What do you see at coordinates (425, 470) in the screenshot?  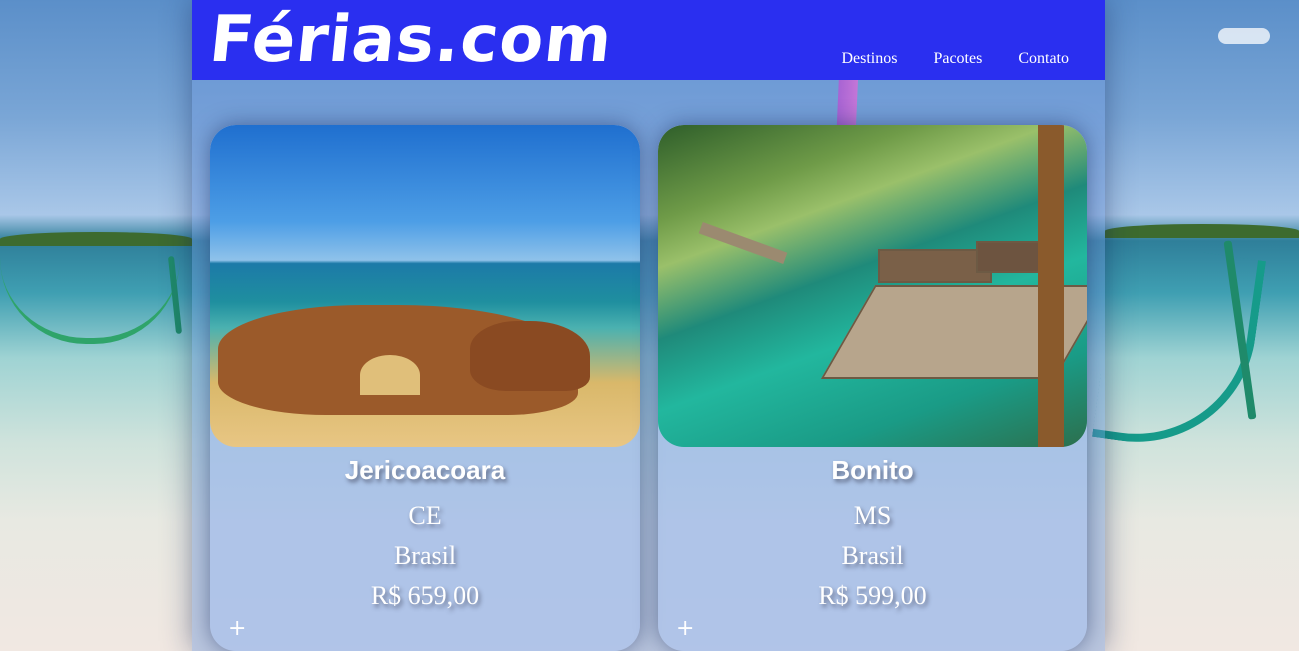 I see `destination-name: Jericoacoara` at bounding box center [425, 470].